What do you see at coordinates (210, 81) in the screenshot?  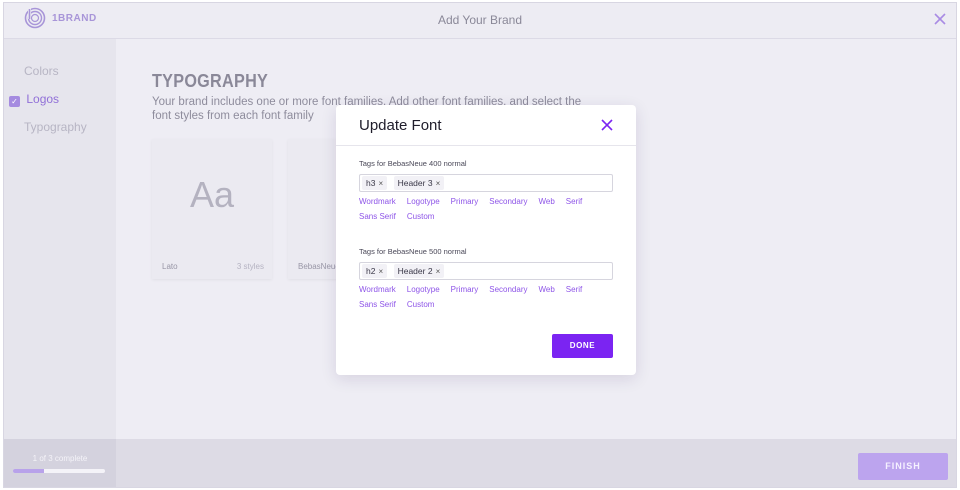 I see `section-title: TYPOGRAPHY` at bounding box center [210, 81].